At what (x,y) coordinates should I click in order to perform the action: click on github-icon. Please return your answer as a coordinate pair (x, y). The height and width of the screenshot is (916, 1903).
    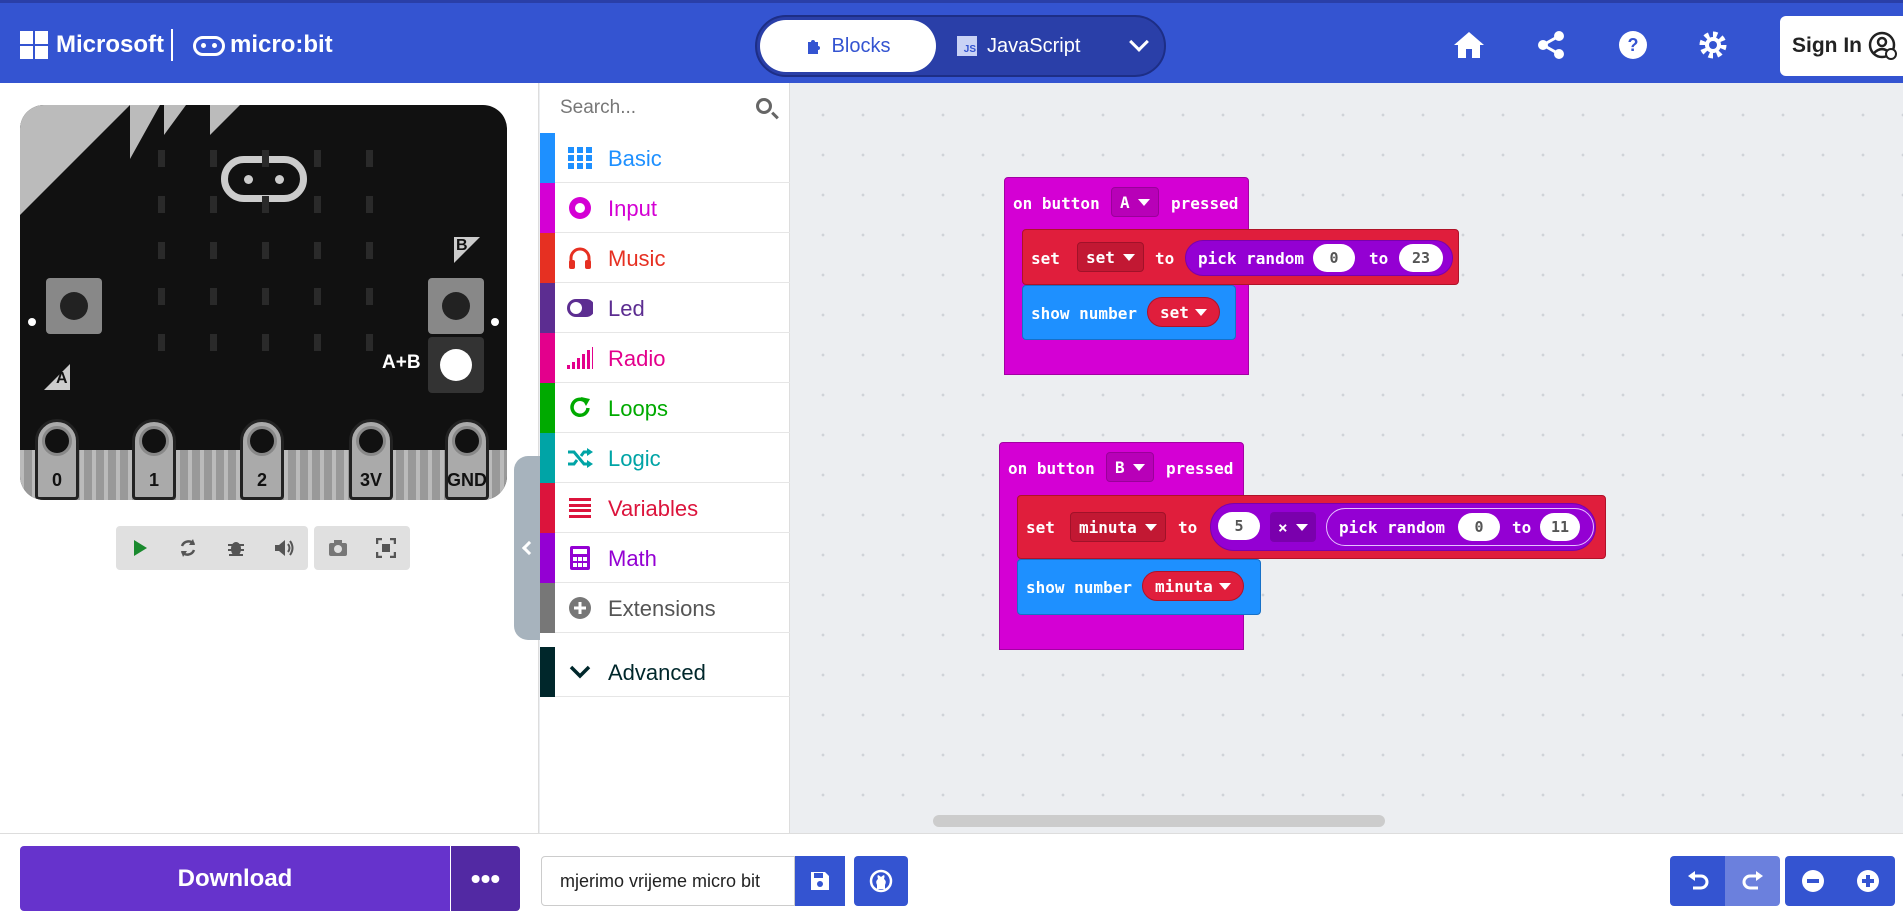
    Looking at the image, I should click on (881, 881).